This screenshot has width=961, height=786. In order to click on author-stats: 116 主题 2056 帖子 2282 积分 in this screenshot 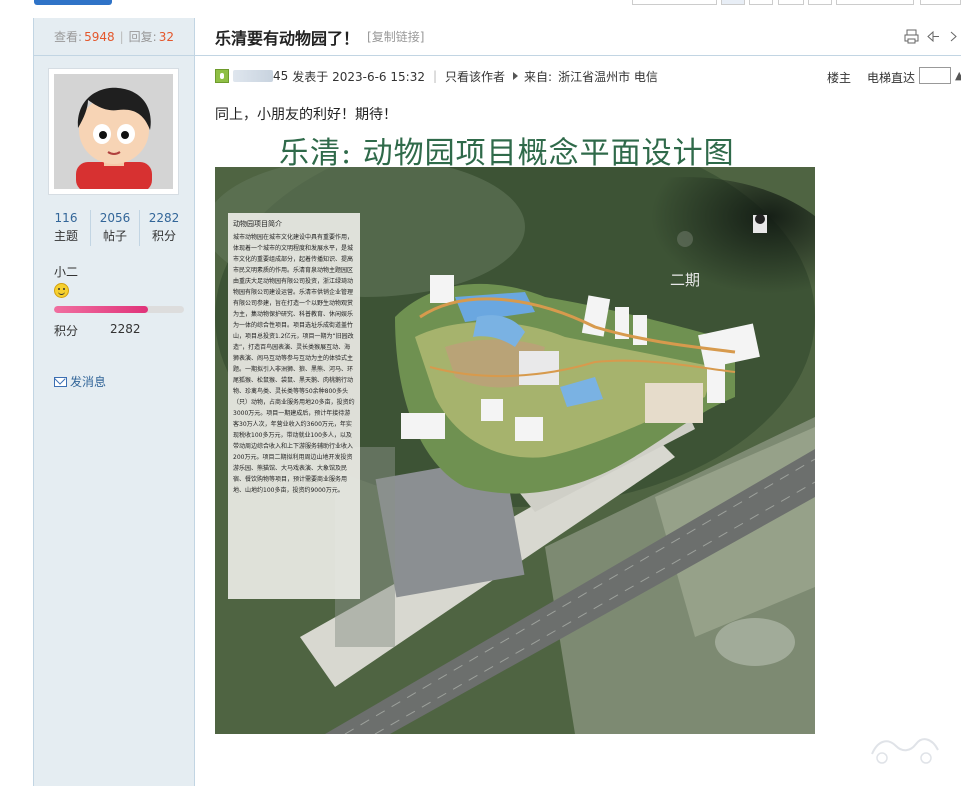, I will do `click(115, 228)`.